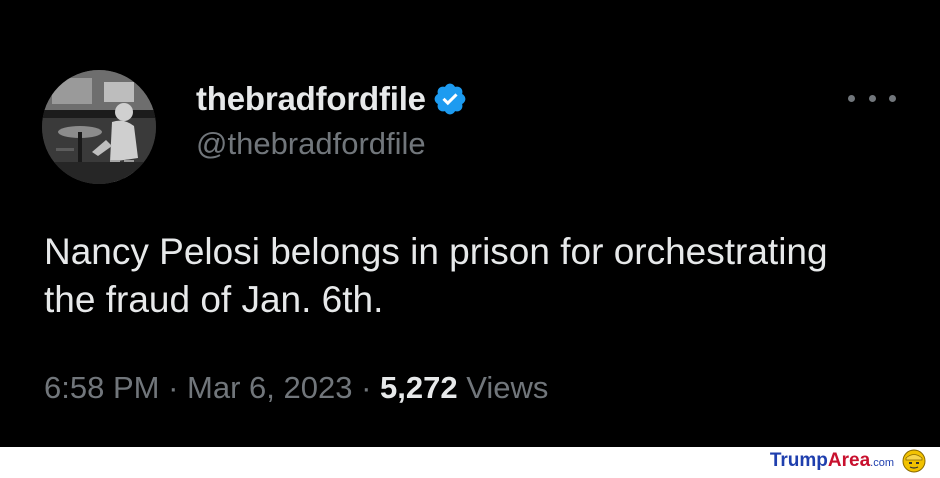 The width and height of the screenshot is (940, 478). I want to click on author-display-name: thebradfordfile, so click(311, 99).